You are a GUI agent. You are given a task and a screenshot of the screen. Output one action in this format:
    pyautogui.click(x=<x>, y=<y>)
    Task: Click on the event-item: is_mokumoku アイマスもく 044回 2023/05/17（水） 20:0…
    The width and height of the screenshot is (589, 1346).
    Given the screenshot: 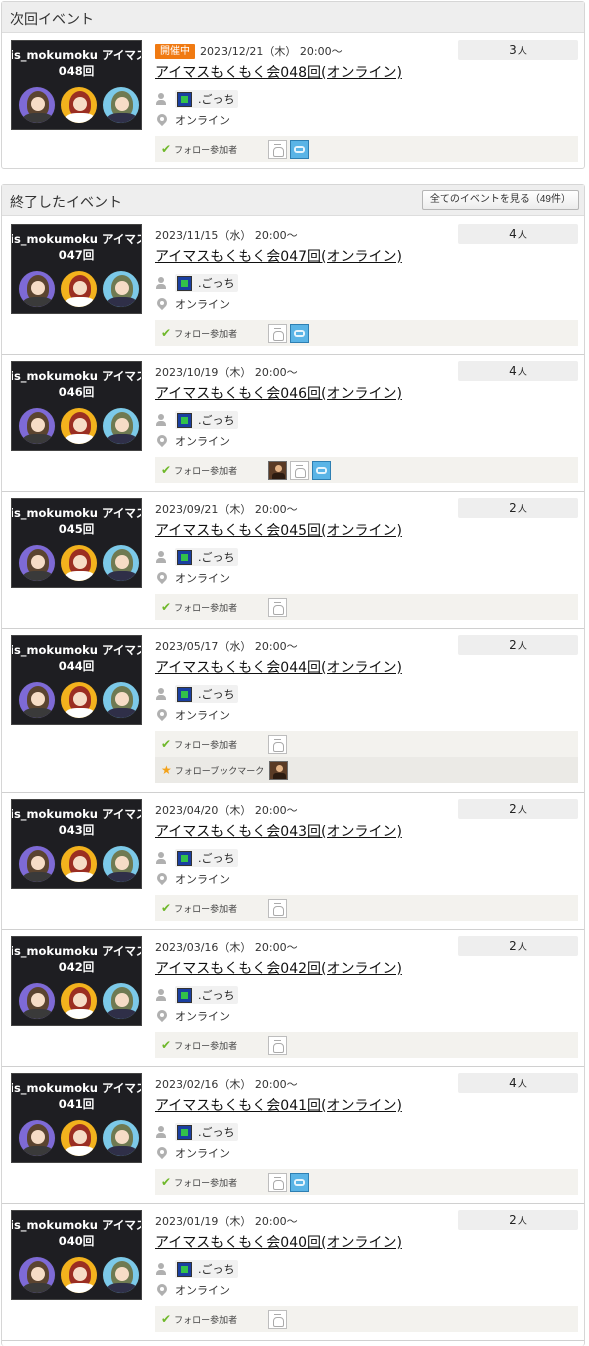 What is the action you would take?
    pyautogui.click(x=293, y=711)
    